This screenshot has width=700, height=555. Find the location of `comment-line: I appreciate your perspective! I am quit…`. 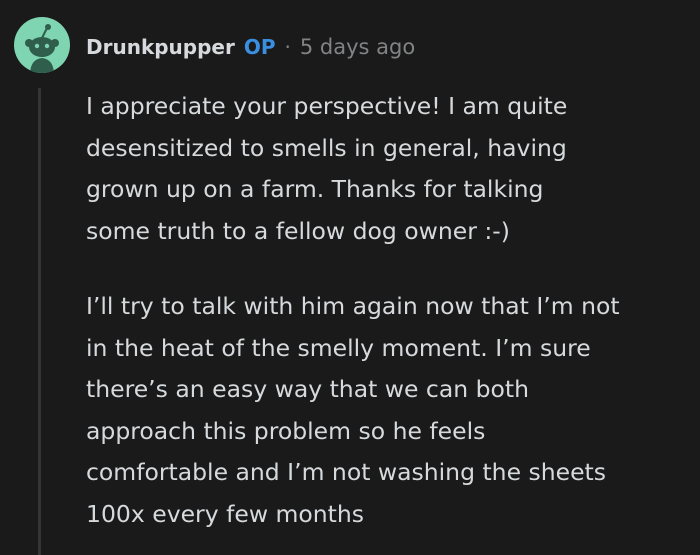

comment-line: I appreciate your perspective! I am quit… is located at coordinates (327, 106).